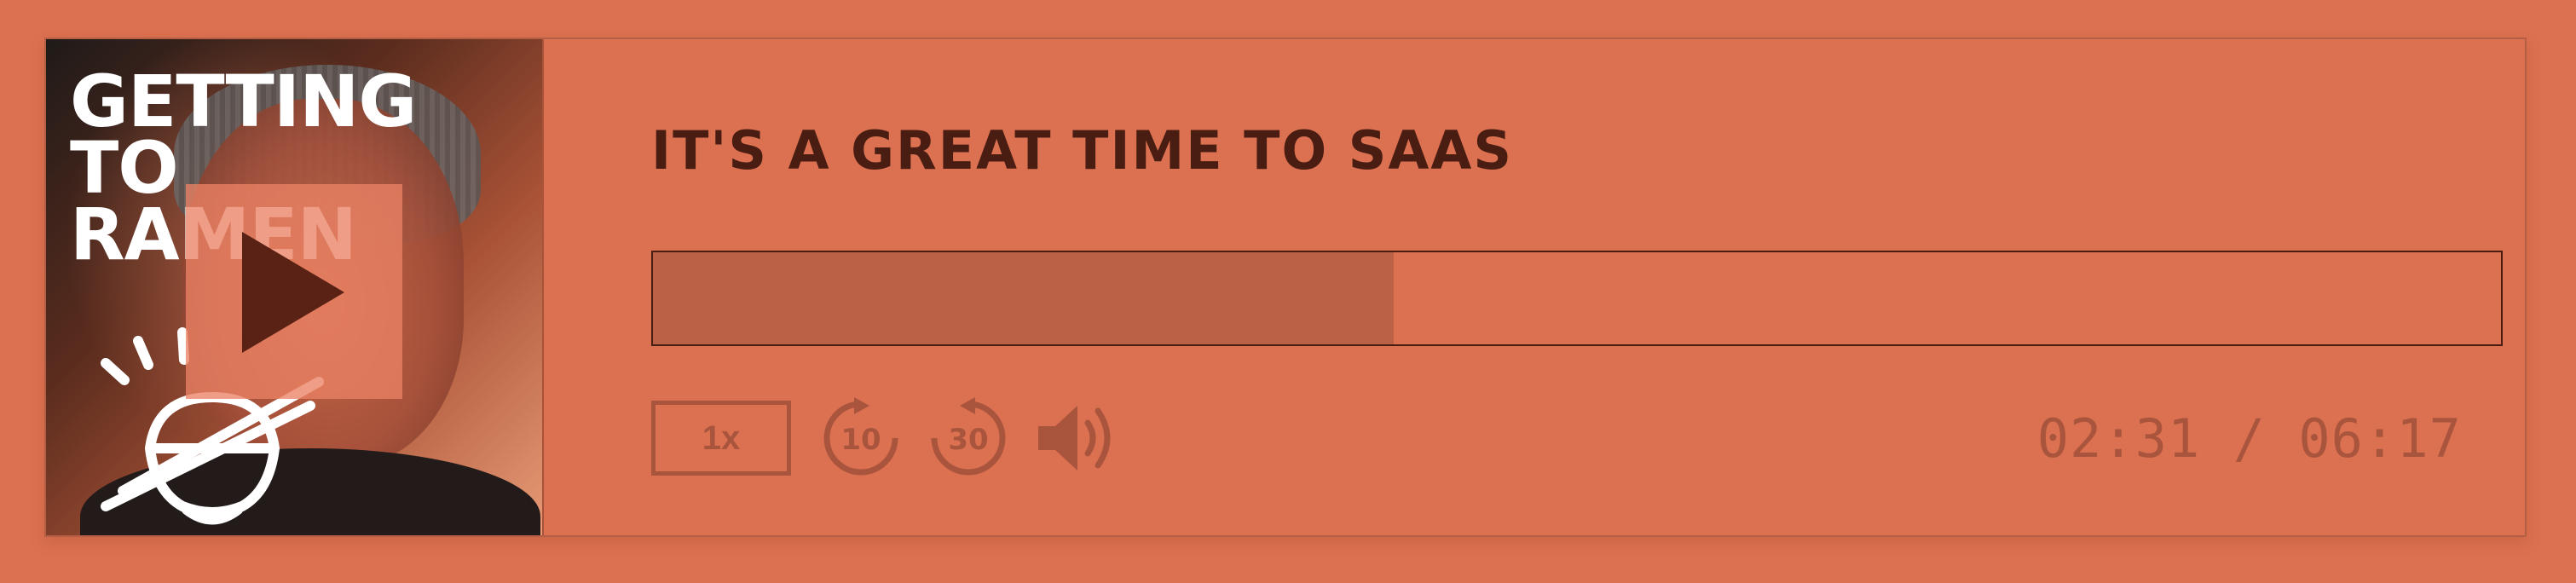  What do you see at coordinates (721, 439) in the screenshot?
I see `playback-speed-button: 1x` at bounding box center [721, 439].